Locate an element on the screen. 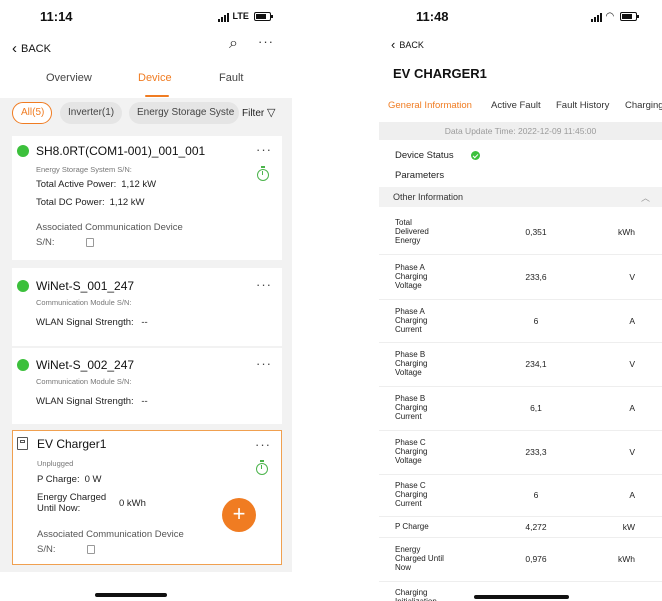 The image size is (662, 601). search-icon: ⌕ is located at coordinates (233, 44).